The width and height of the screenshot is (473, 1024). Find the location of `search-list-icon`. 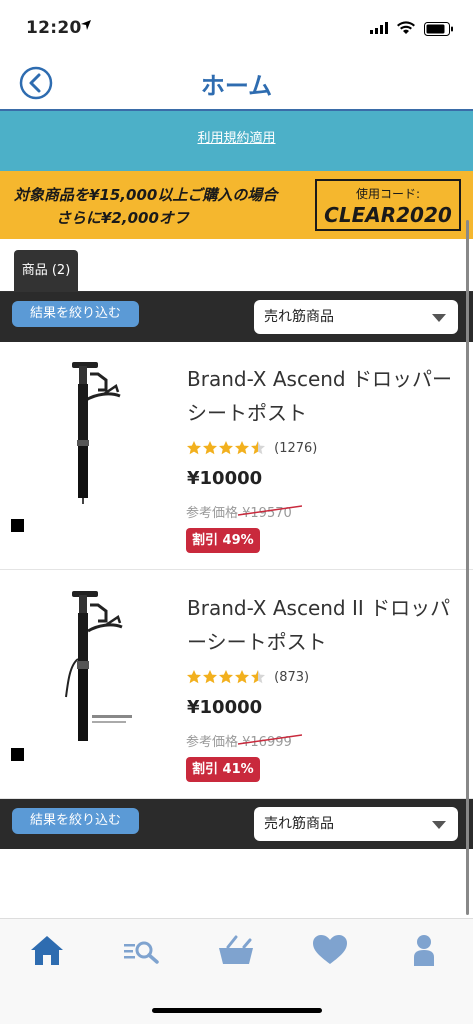

search-list-icon is located at coordinates (142, 950).